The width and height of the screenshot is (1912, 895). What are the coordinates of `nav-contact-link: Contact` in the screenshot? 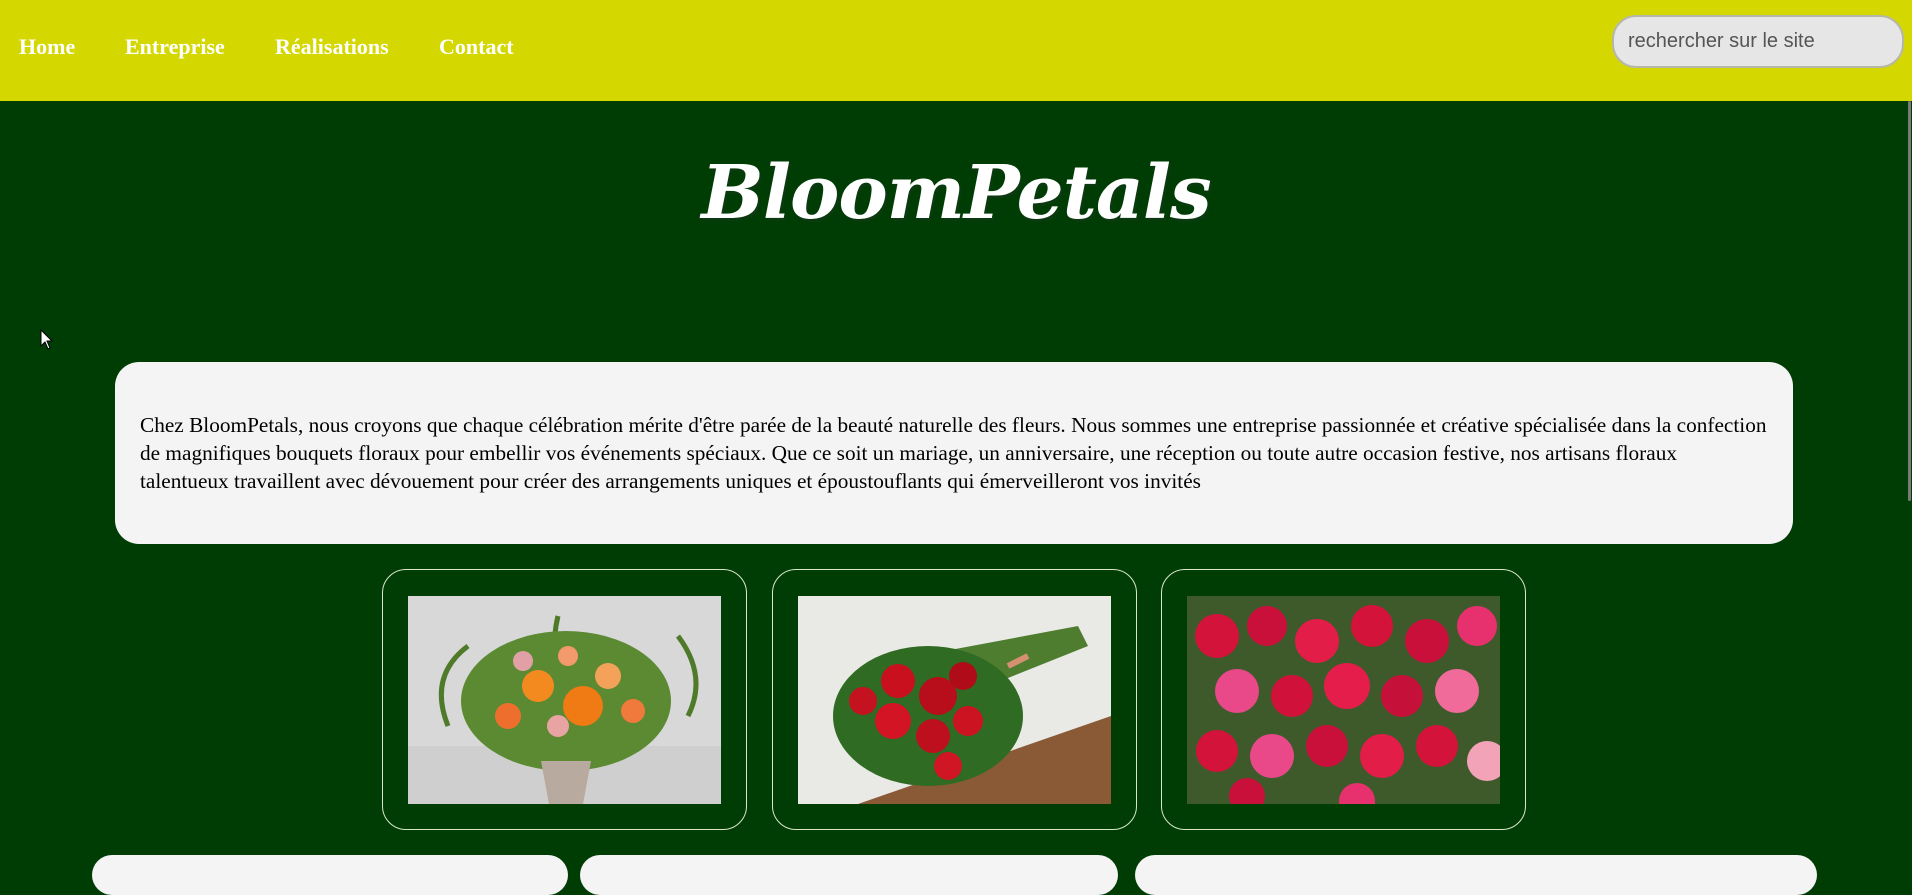 It's located at (476, 47).